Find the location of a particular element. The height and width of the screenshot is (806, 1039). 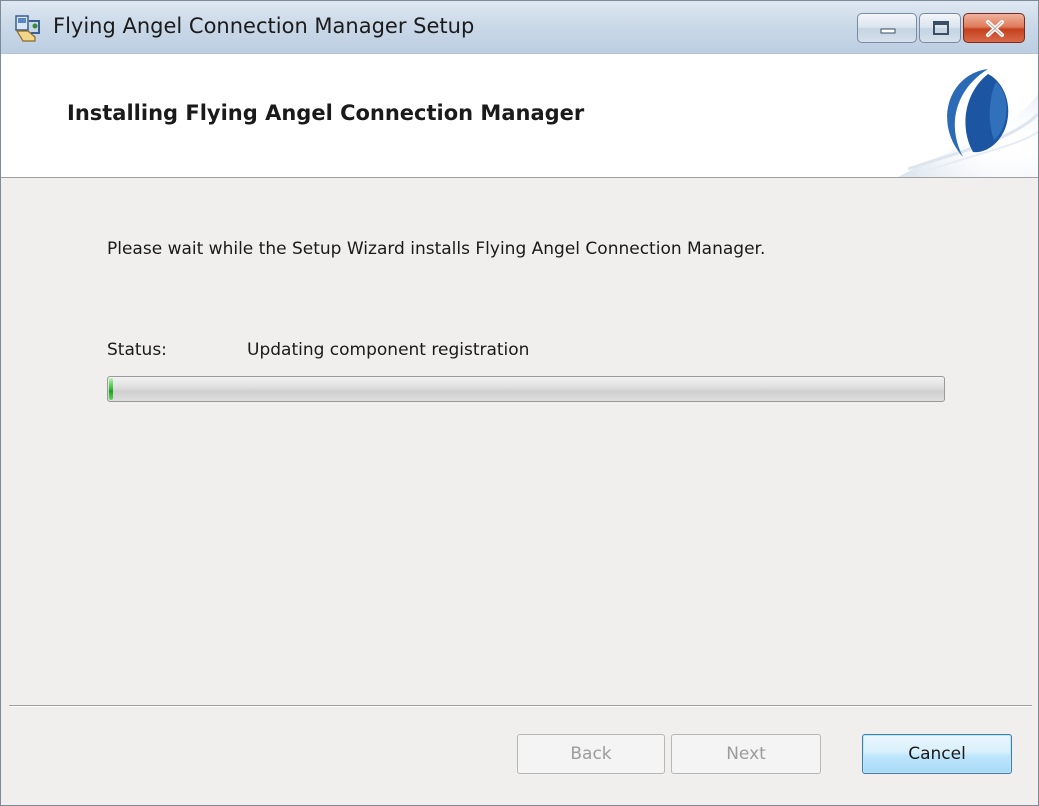

status-label: Status: is located at coordinates (137, 350).